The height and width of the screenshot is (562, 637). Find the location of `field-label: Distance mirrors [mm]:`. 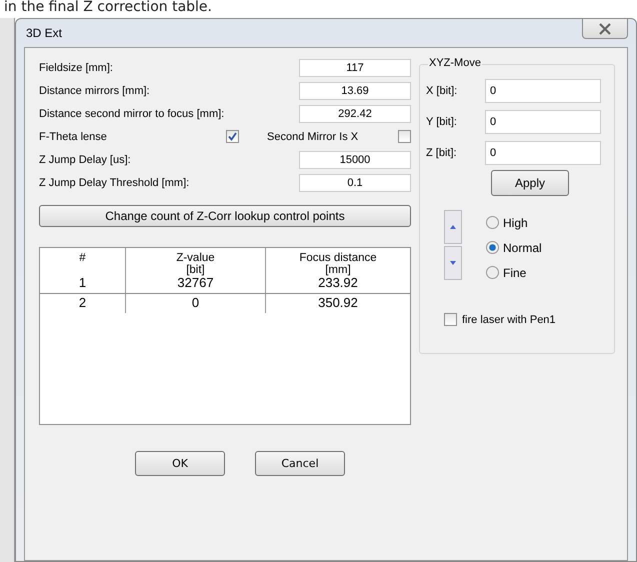

field-label: Distance mirrors [mm]: is located at coordinates (95, 90).